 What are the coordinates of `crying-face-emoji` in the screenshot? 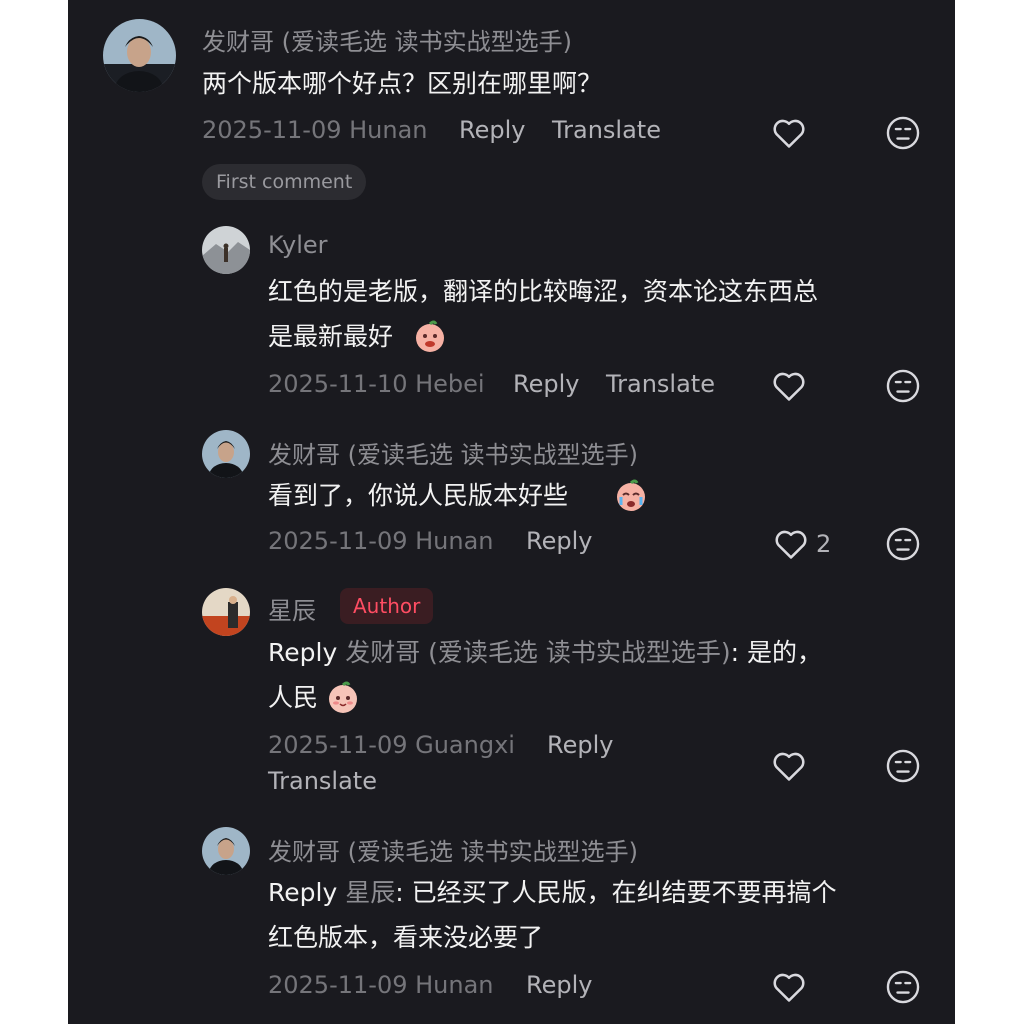 It's located at (631, 495).